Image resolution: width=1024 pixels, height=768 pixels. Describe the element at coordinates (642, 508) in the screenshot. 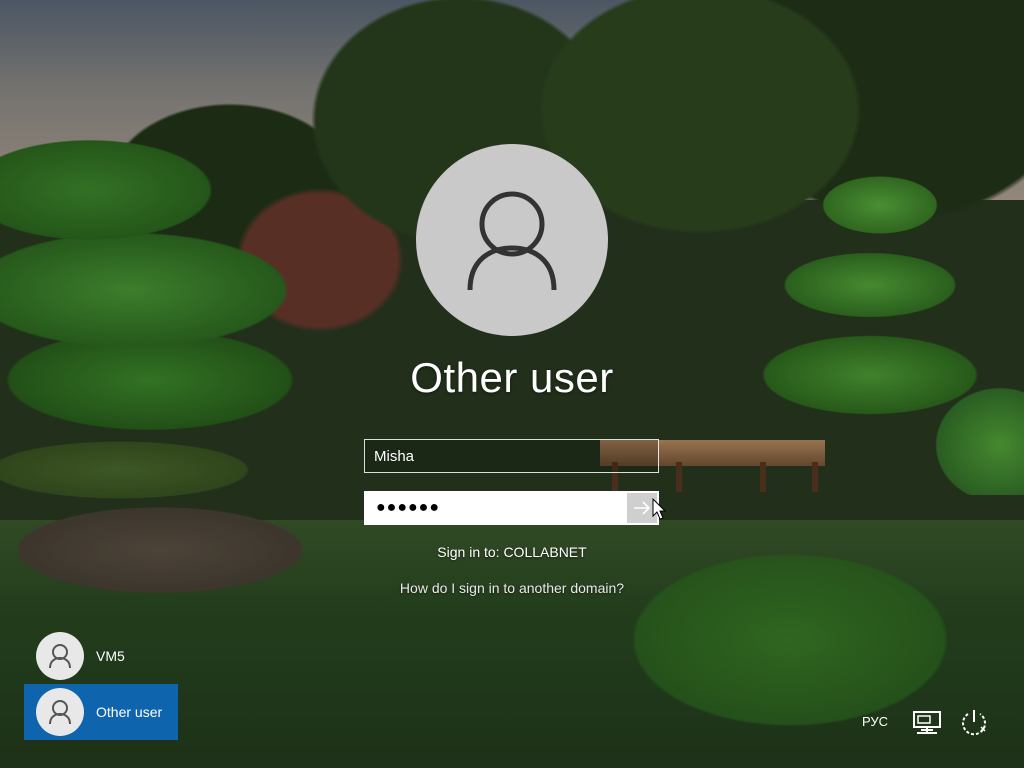

I see `arrow-right-icon` at that location.